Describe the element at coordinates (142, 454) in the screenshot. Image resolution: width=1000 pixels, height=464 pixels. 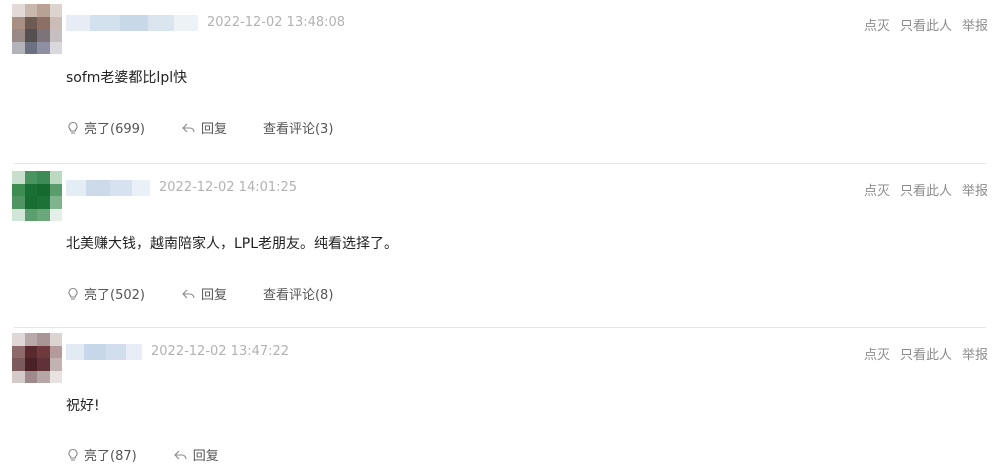
I see `comment-bottom-actions: 亮了(87) 回复` at that location.